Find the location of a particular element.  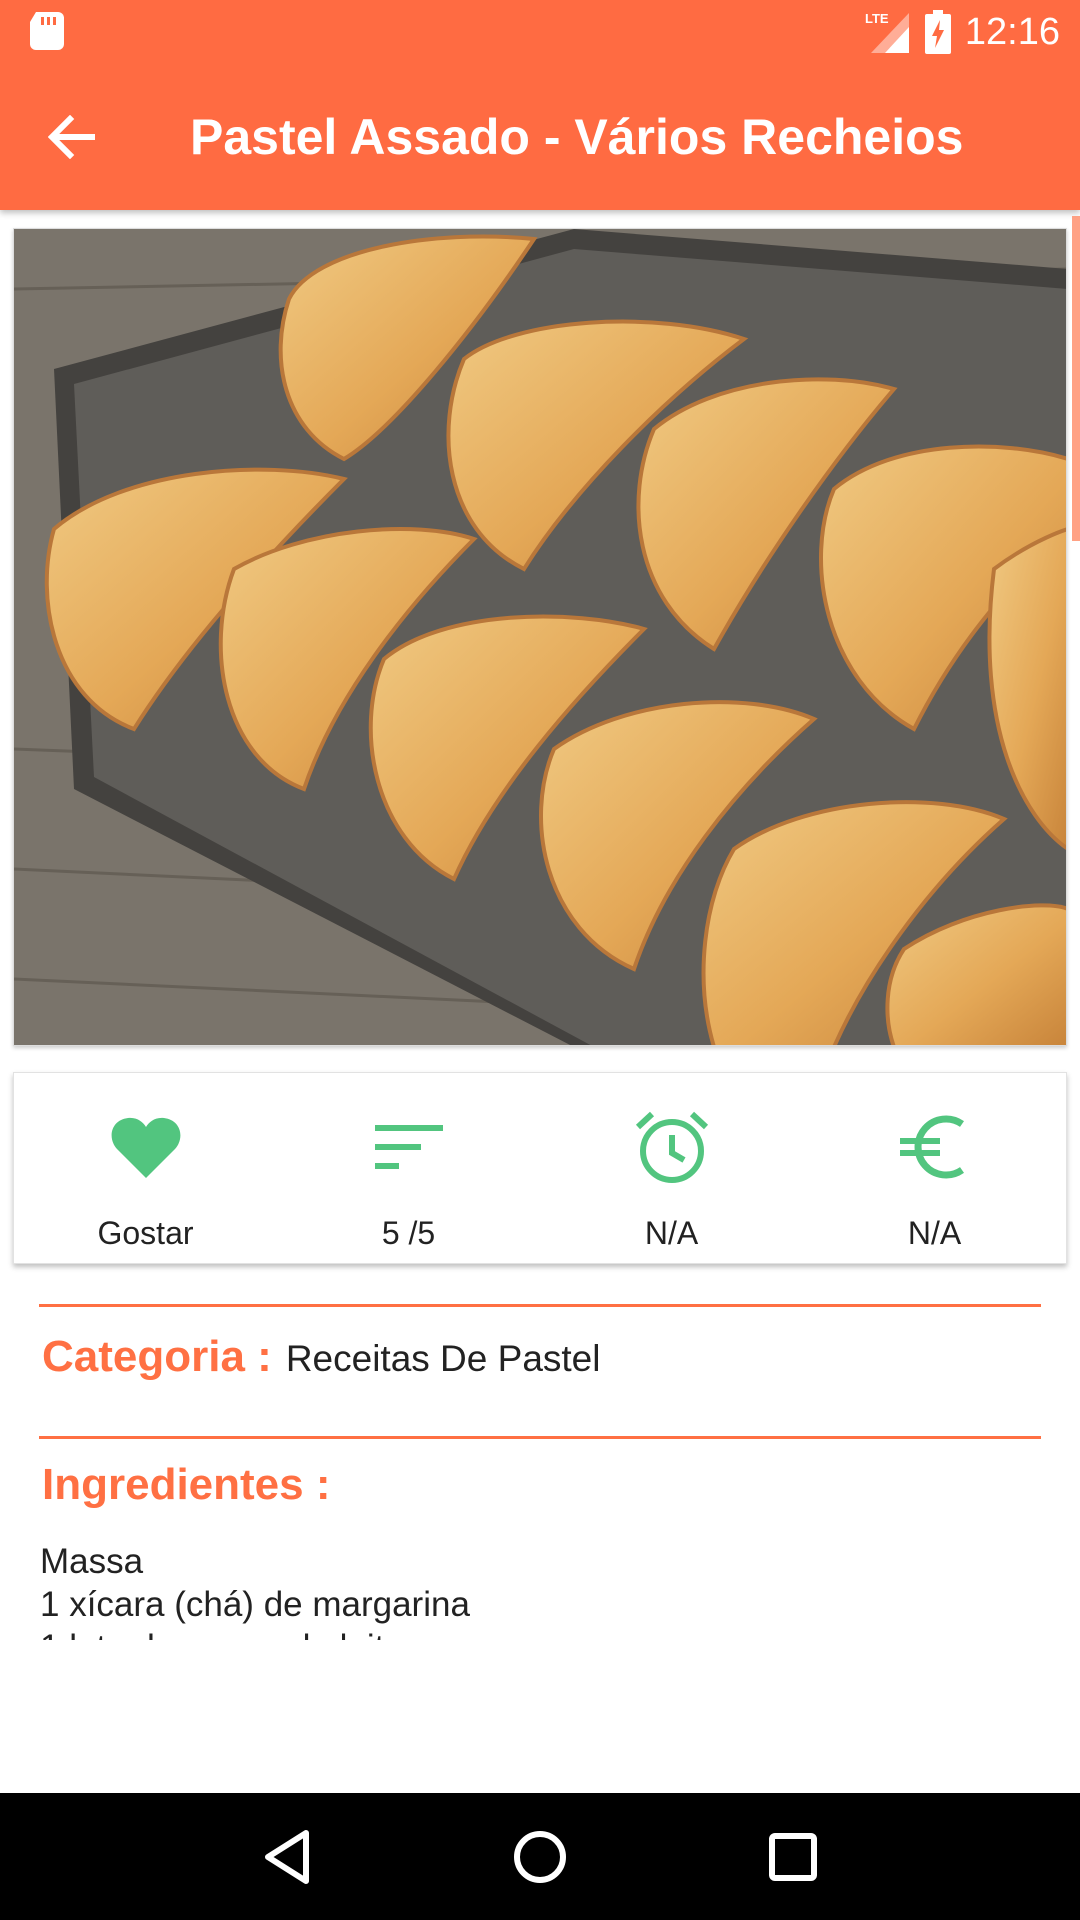

status-time: 12:16 is located at coordinates (1012, 31).